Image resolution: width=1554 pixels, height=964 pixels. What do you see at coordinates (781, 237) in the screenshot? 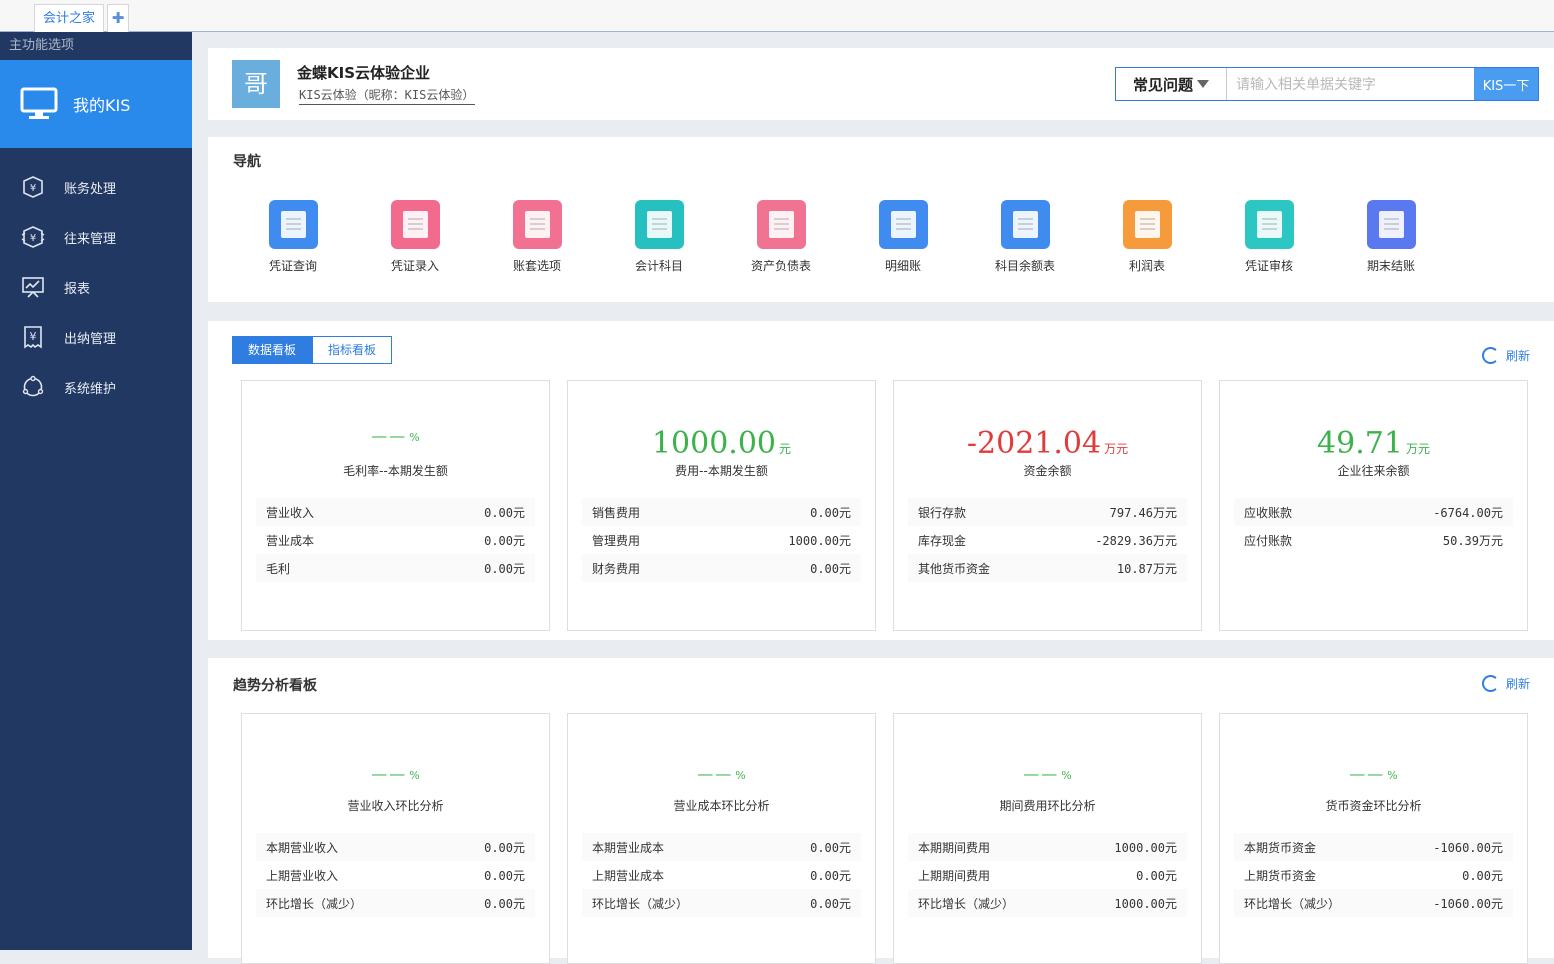
I see `nav-item: 资产负债表` at bounding box center [781, 237].